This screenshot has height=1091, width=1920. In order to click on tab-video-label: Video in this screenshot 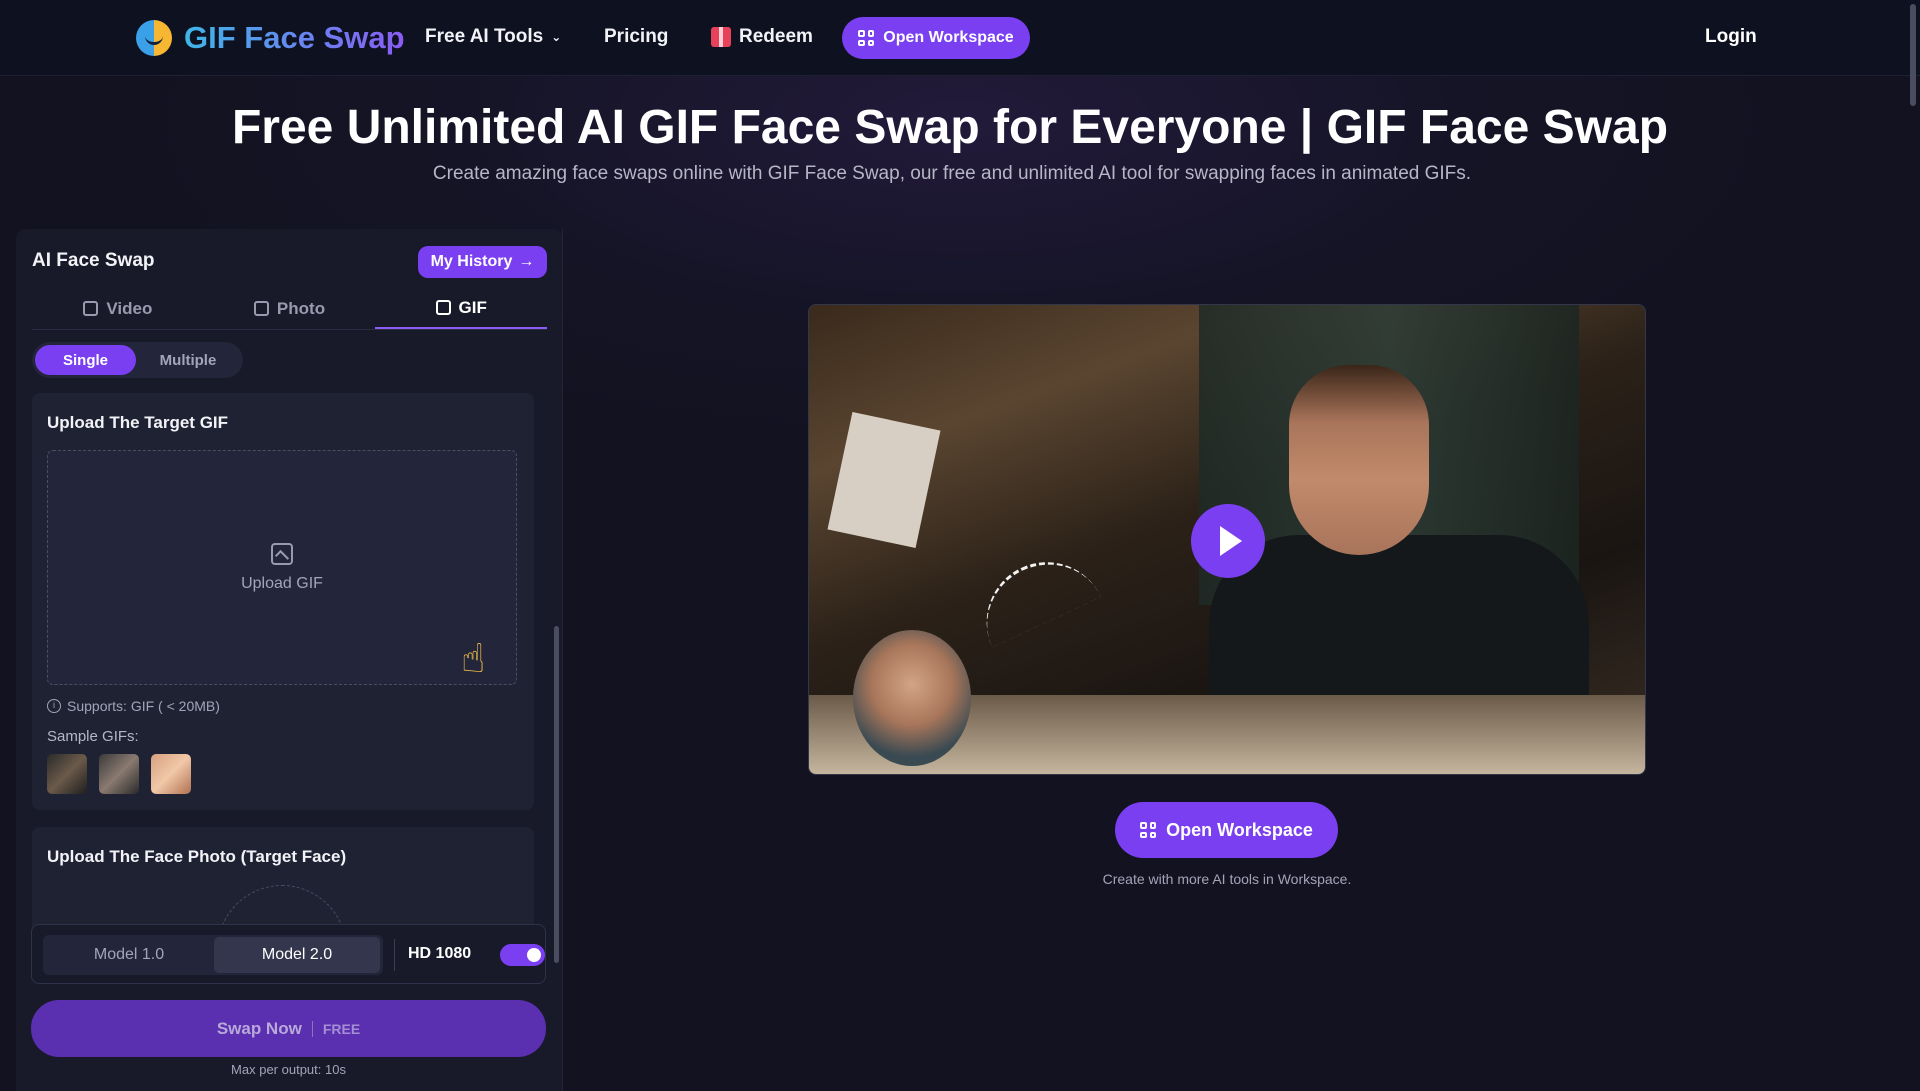, I will do `click(129, 308)`.